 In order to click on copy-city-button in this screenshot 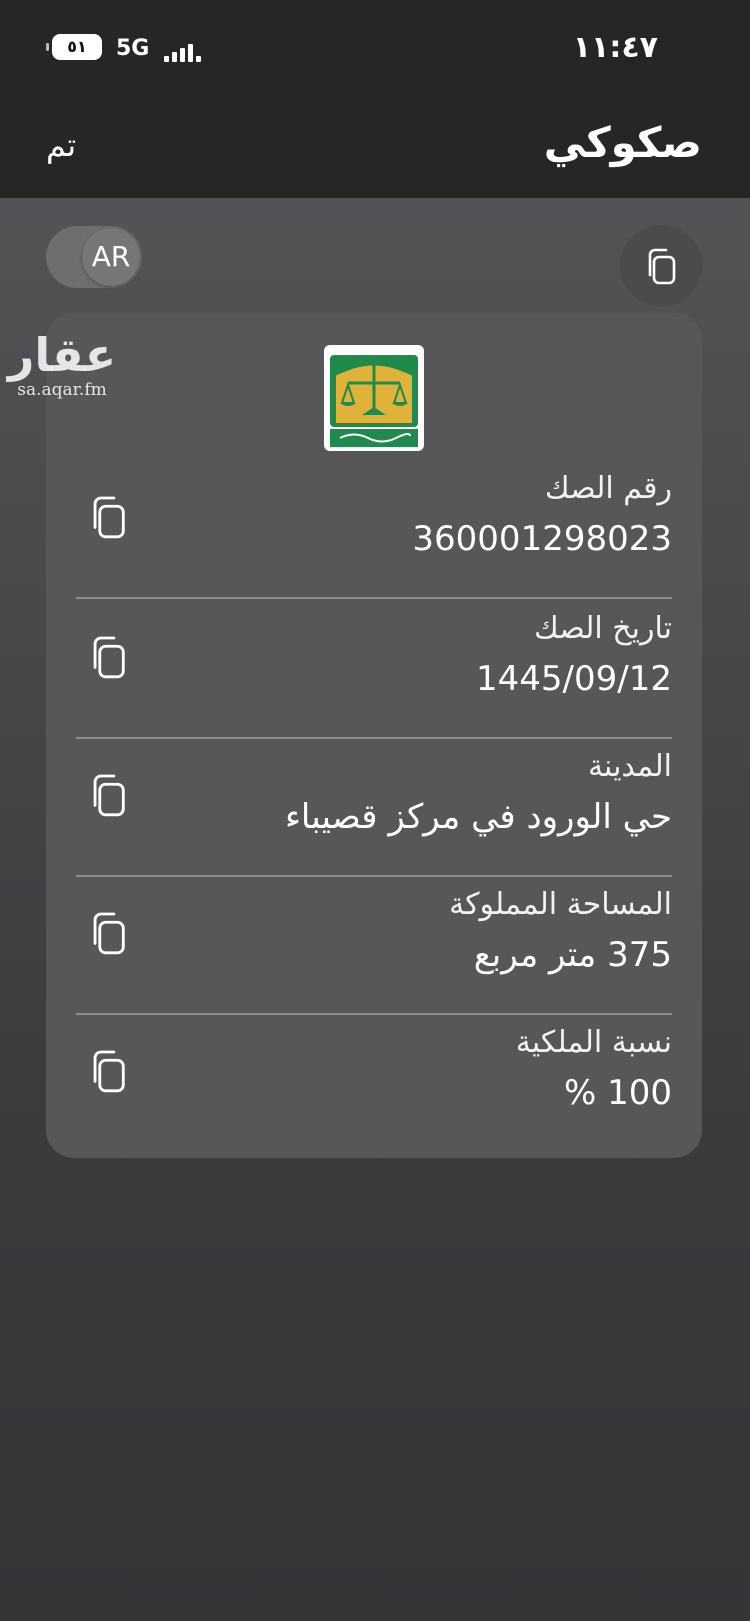, I will do `click(108, 796)`.